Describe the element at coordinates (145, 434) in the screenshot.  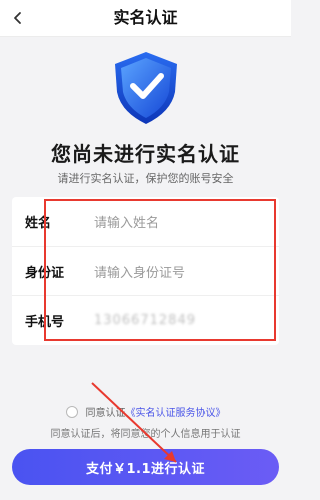
I see `agreement-notice: 同意认证后，将同意您的个人信息用于认证` at that location.